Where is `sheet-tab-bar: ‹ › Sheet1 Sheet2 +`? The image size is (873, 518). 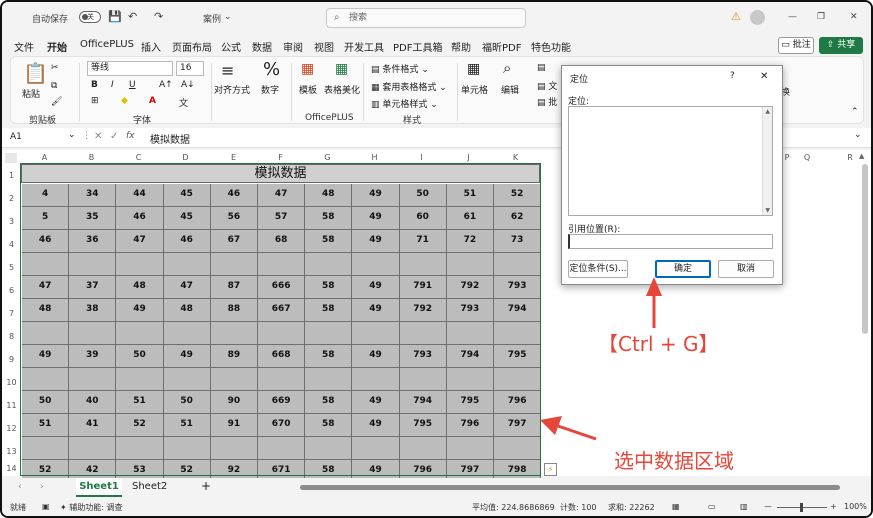
sheet-tab-bar: ‹ › Sheet1 Sheet2 + is located at coordinates (436, 488).